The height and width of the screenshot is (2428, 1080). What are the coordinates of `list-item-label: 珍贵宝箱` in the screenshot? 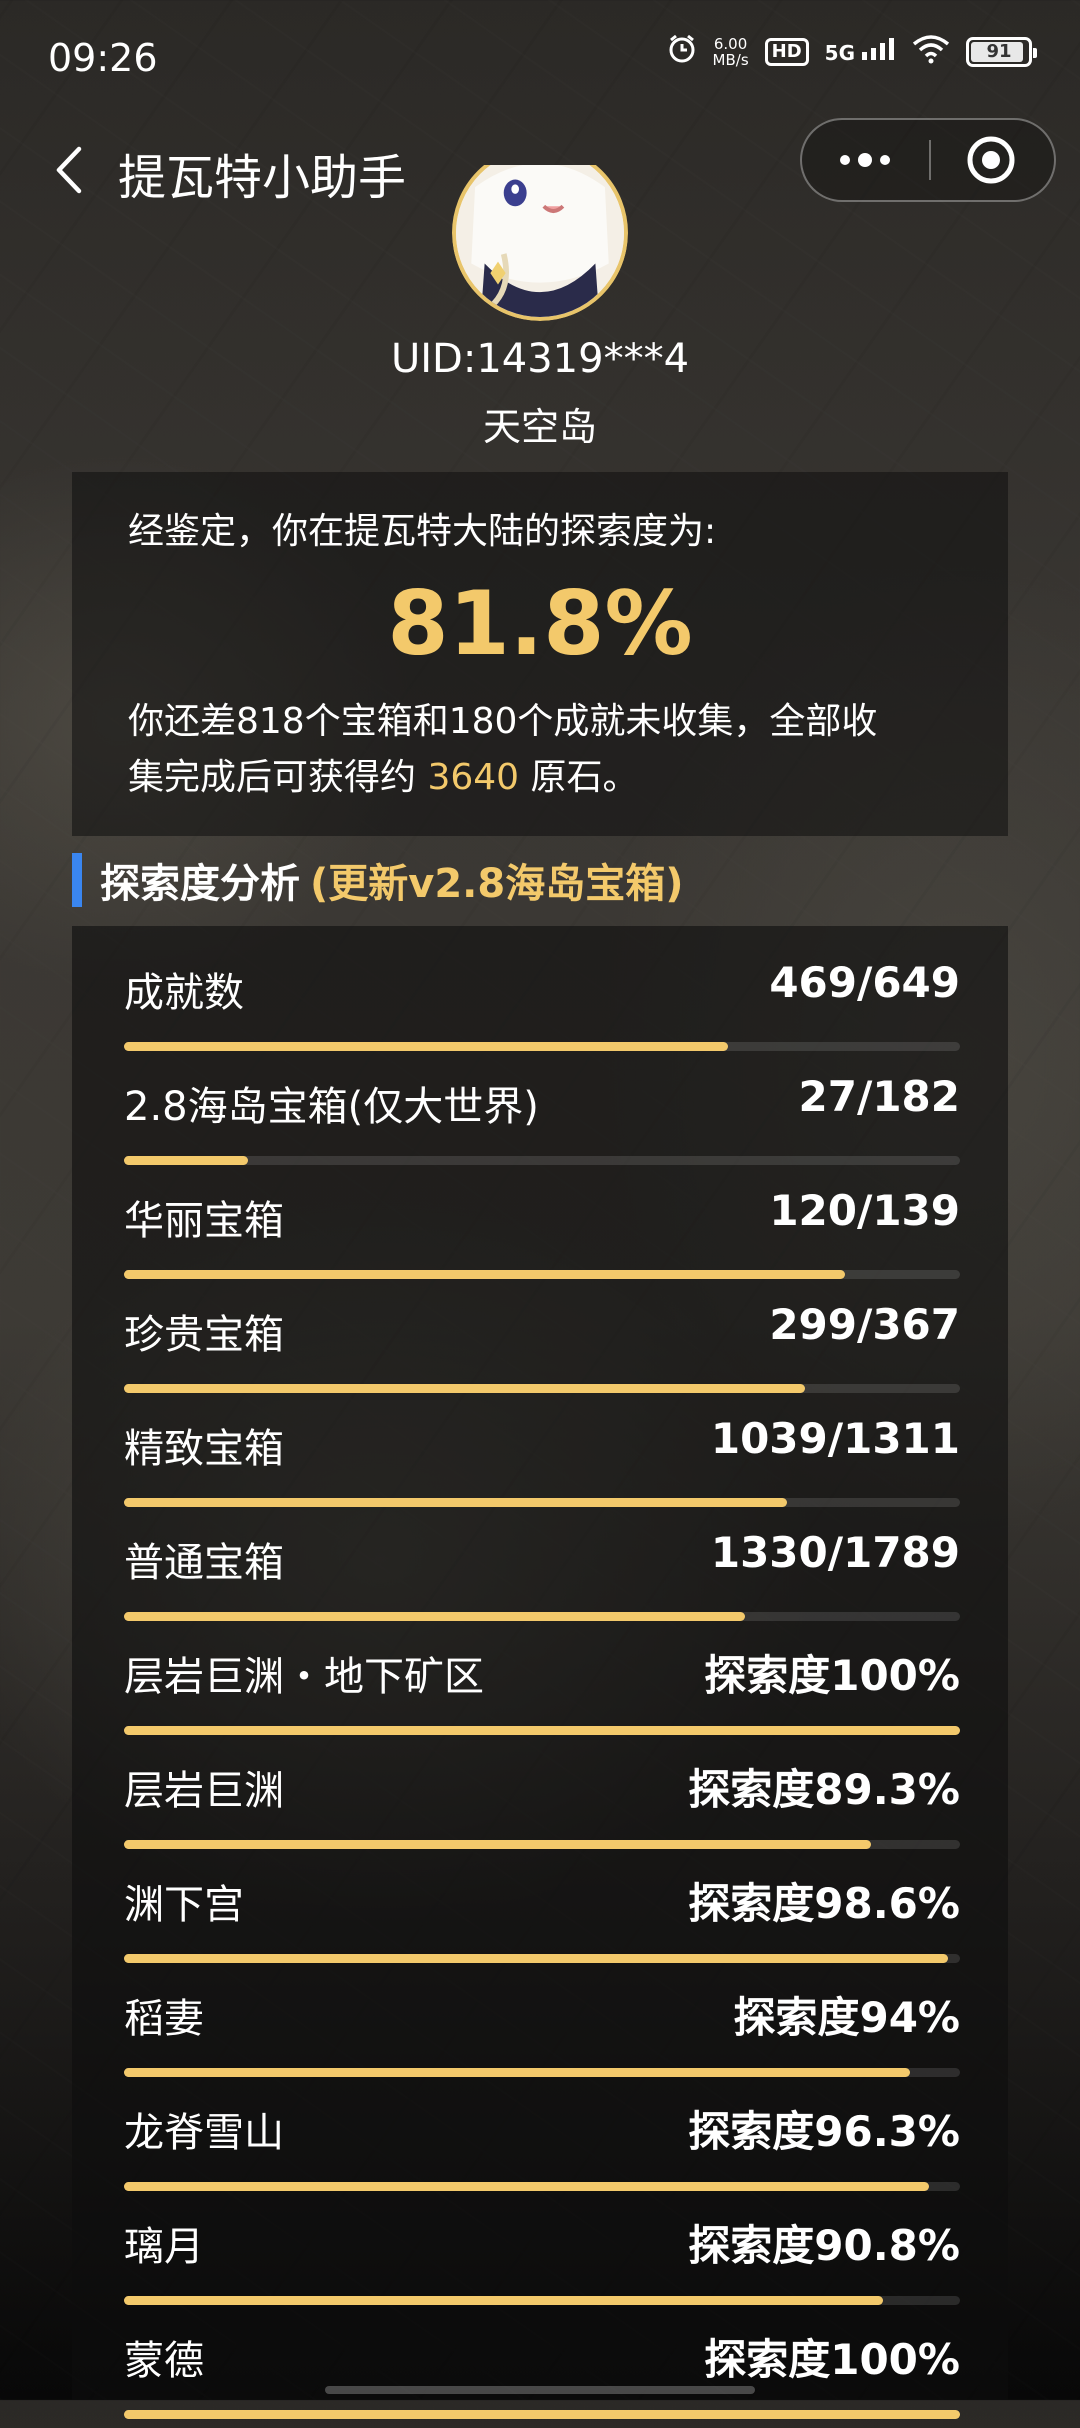 It's located at (204, 1335).